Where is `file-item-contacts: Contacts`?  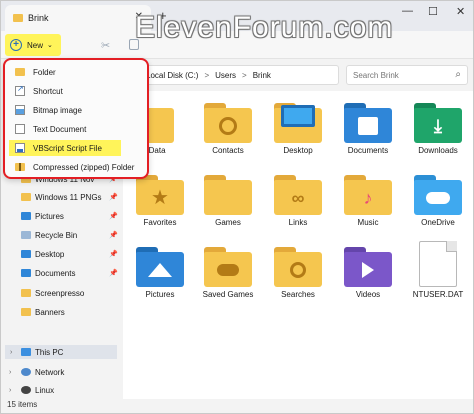
file-item-contacts: Contacts is located at coordinates (228, 129).